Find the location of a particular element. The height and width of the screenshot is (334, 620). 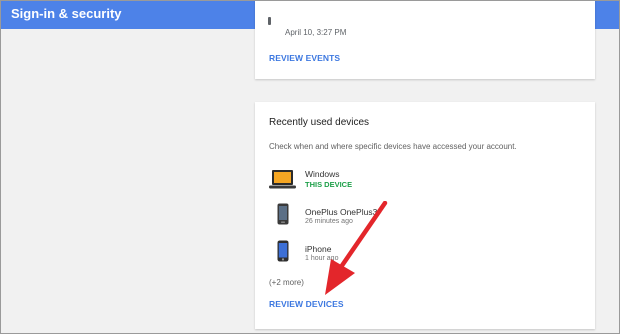

event-device-icon is located at coordinates (269, 21).